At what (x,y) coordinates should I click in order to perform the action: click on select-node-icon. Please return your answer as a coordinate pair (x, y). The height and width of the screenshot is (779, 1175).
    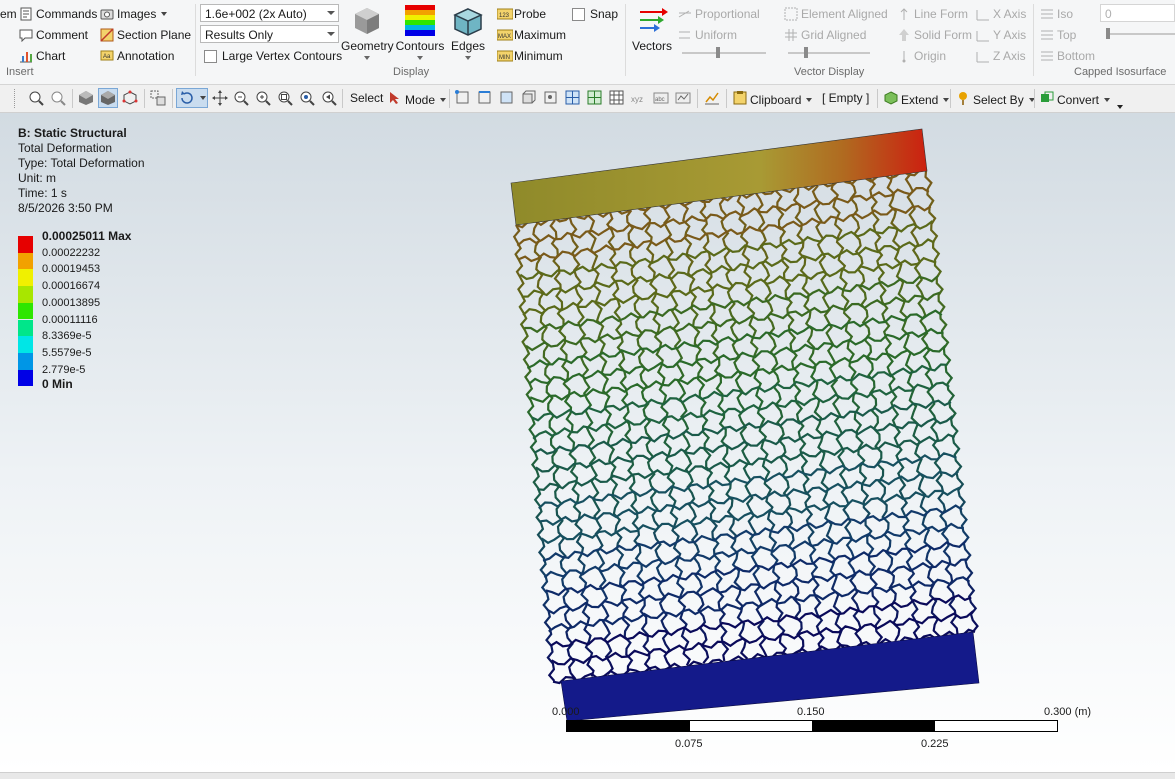
    Looking at the image, I should click on (551, 98).